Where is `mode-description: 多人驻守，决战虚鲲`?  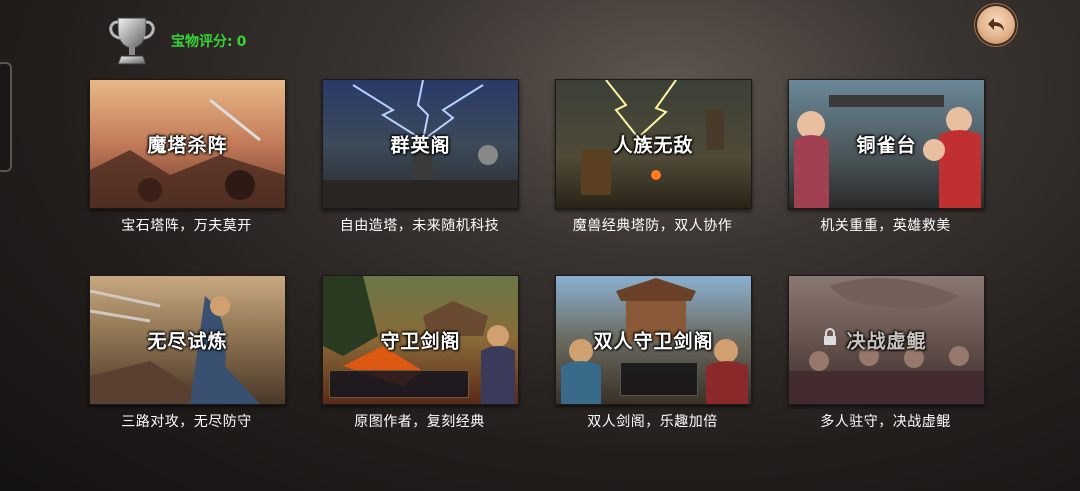
mode-description: 多人驻守，决战虚鲲 is located at coordinates (885, 422).